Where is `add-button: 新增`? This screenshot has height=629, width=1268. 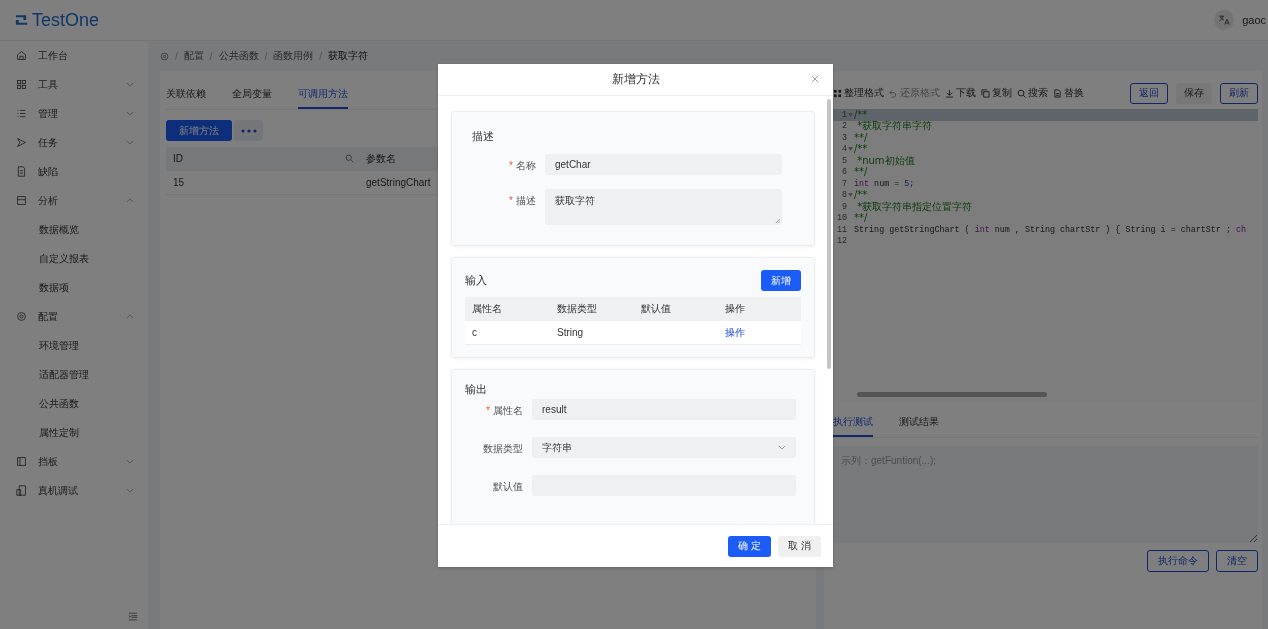
add-button: 新增 is located at coordinates (781, 280).